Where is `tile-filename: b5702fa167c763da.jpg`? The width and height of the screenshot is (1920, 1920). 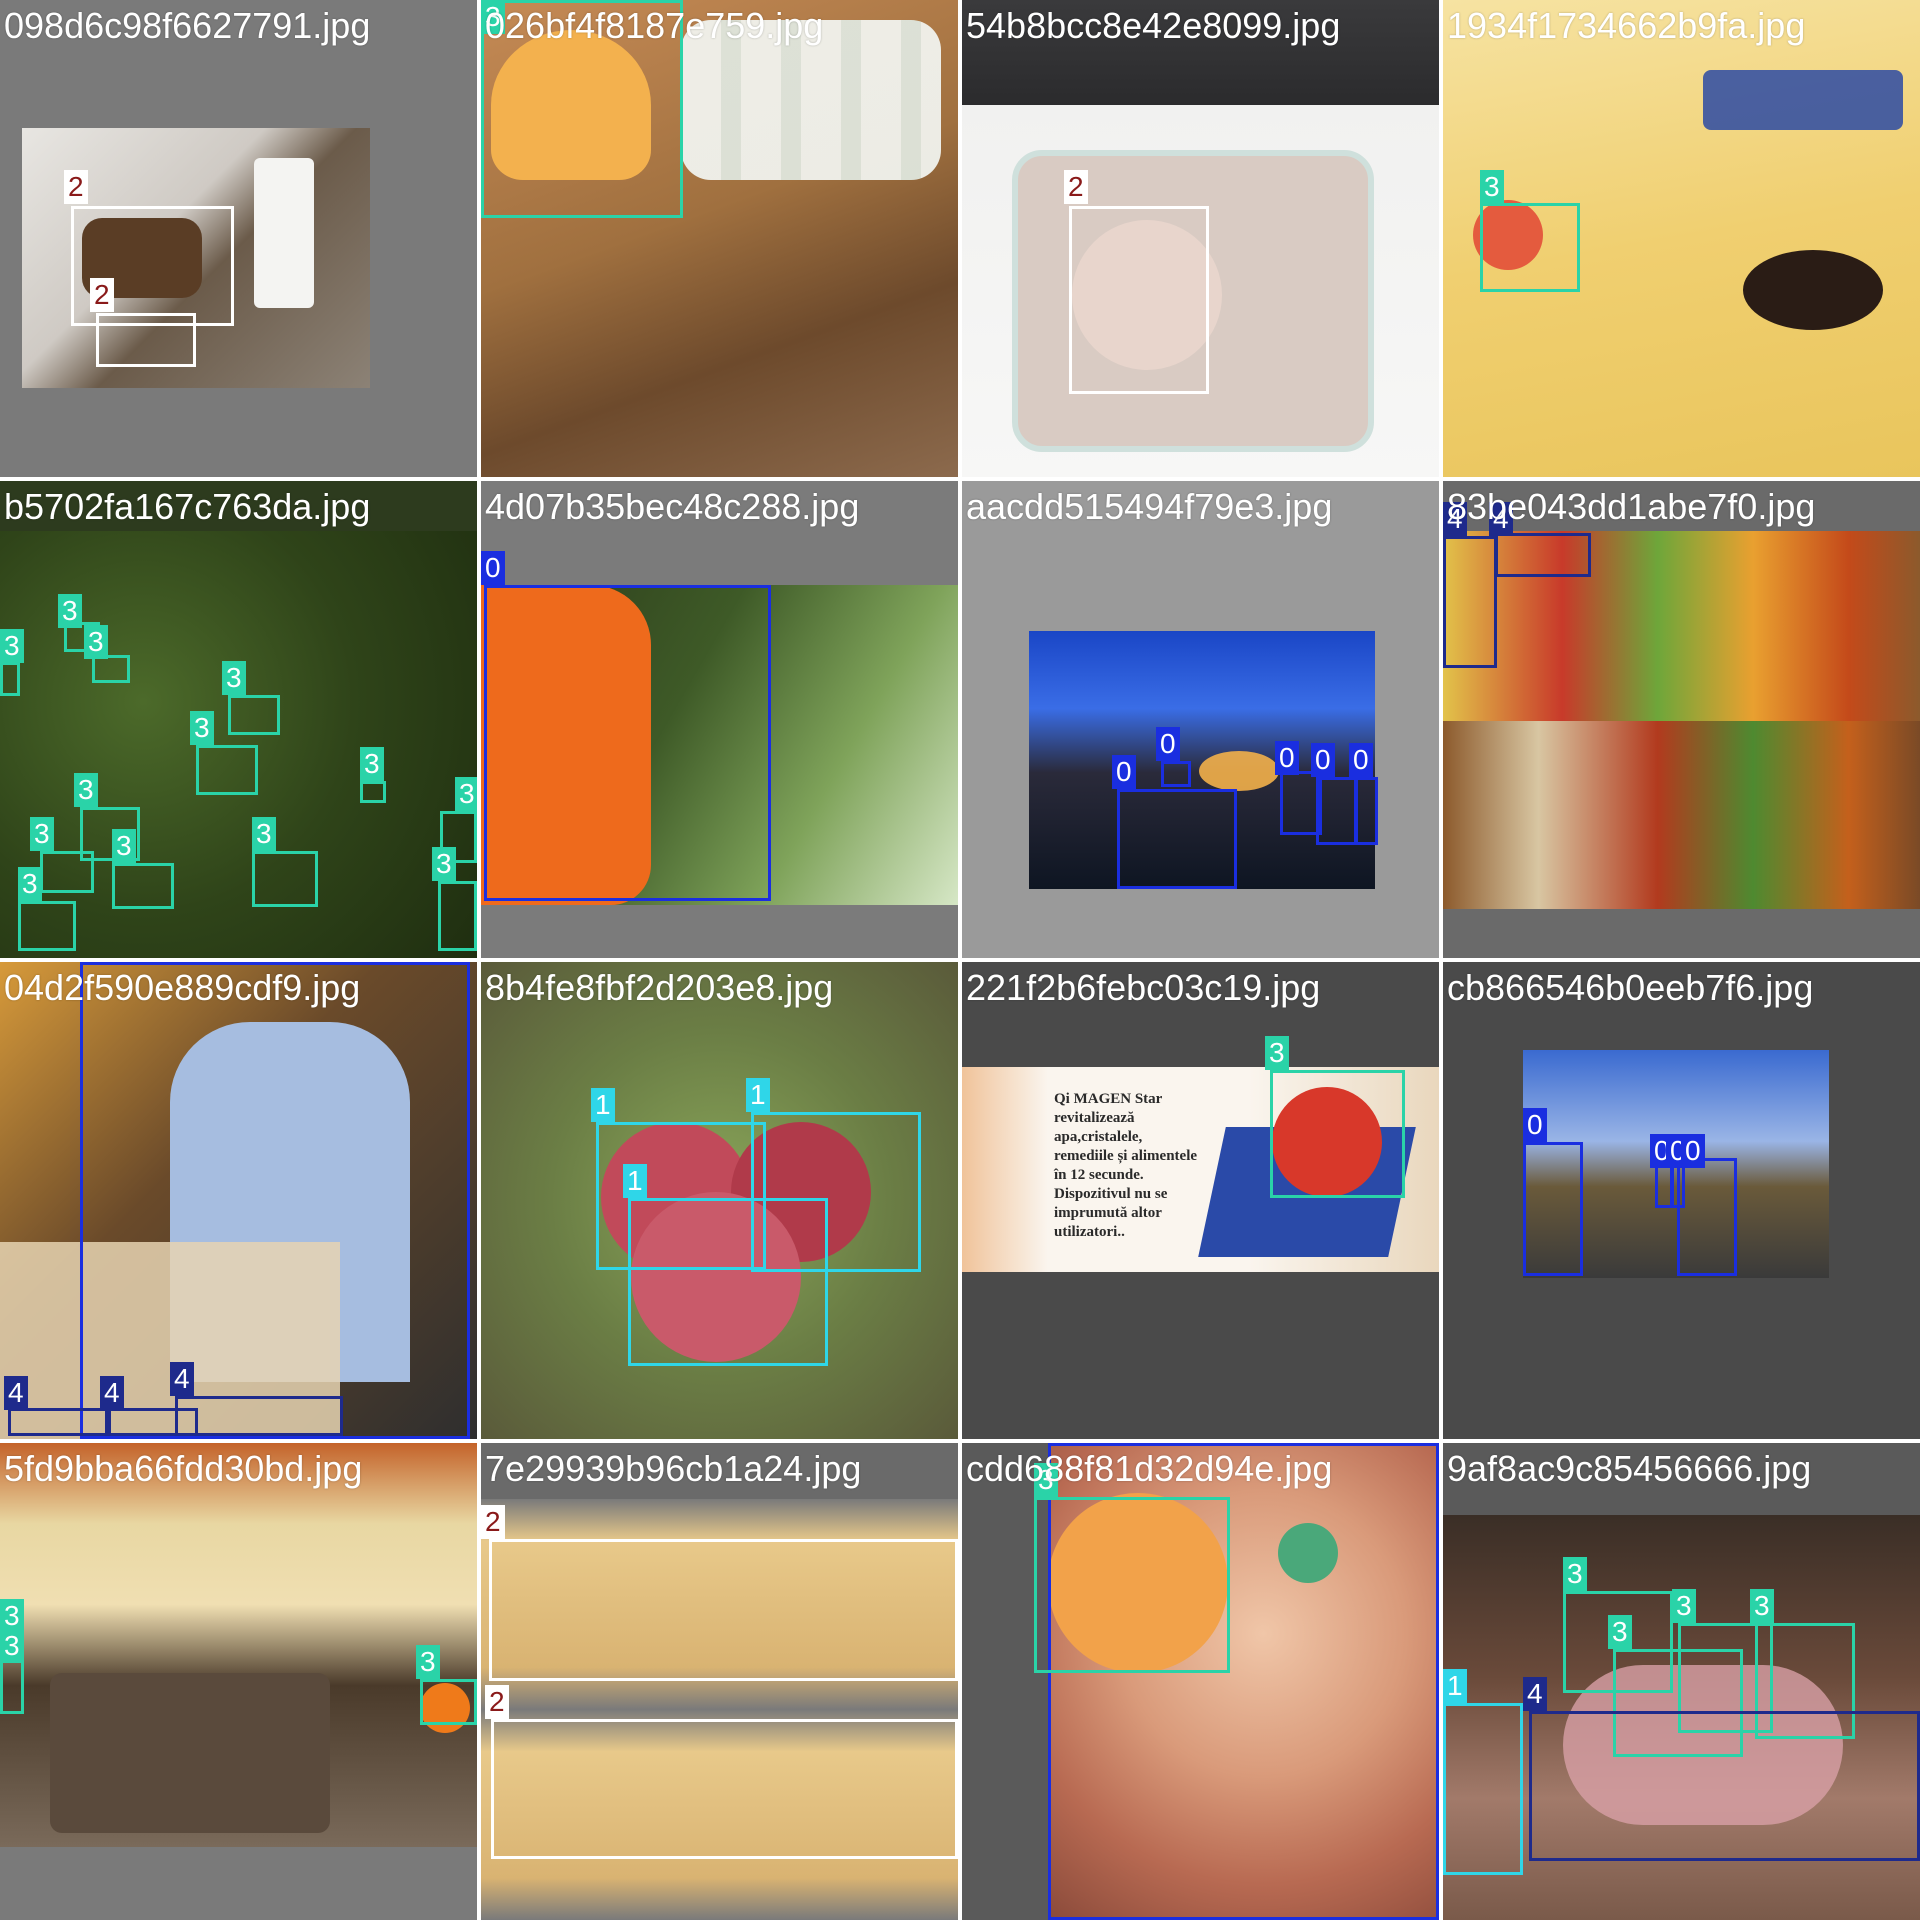
tile-filename: b5702fa167c763da.jpg is located at coordinates (187, 506).